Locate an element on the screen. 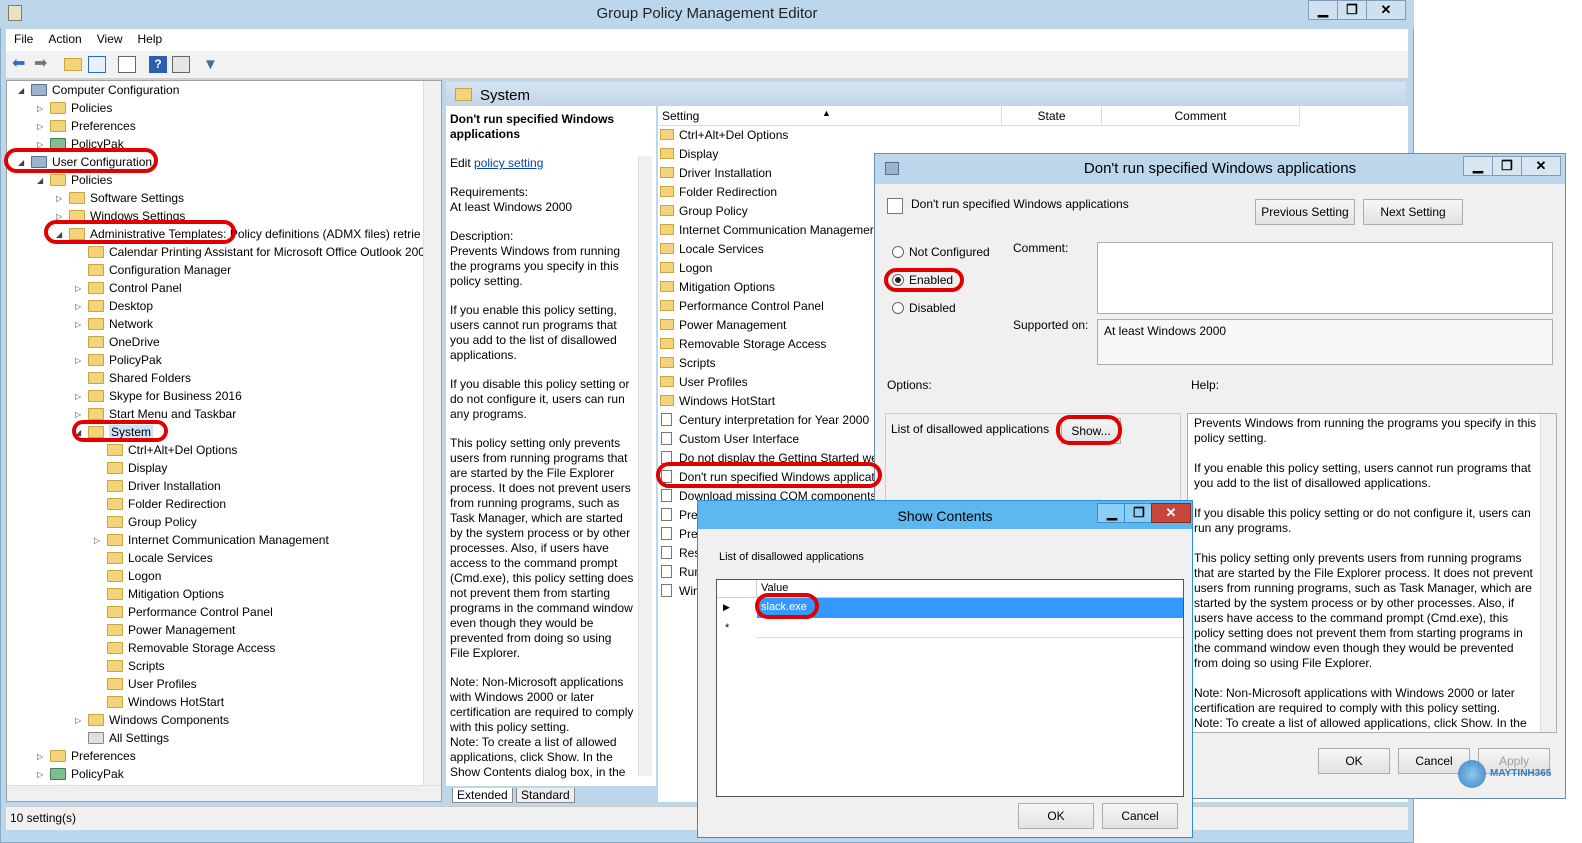 The height and width of the screenshot is (843, 1582). list-item: Internet Communication Managemer is located at coordinates (766, 230).